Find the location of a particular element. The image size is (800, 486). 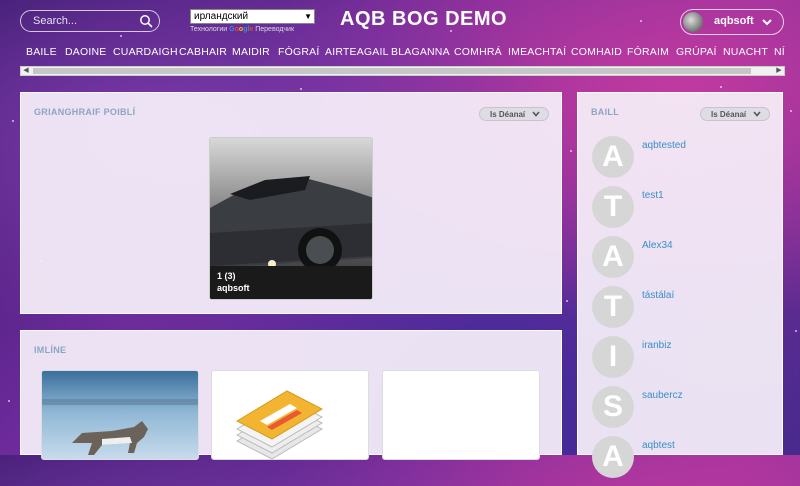

nav-item-ni: NÍ is located at coordinates (779, 52).